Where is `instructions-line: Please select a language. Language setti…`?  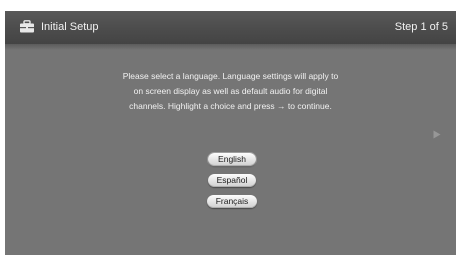
instructions-line: Please select a language. Language setti… is located at coordinates (230, 76).